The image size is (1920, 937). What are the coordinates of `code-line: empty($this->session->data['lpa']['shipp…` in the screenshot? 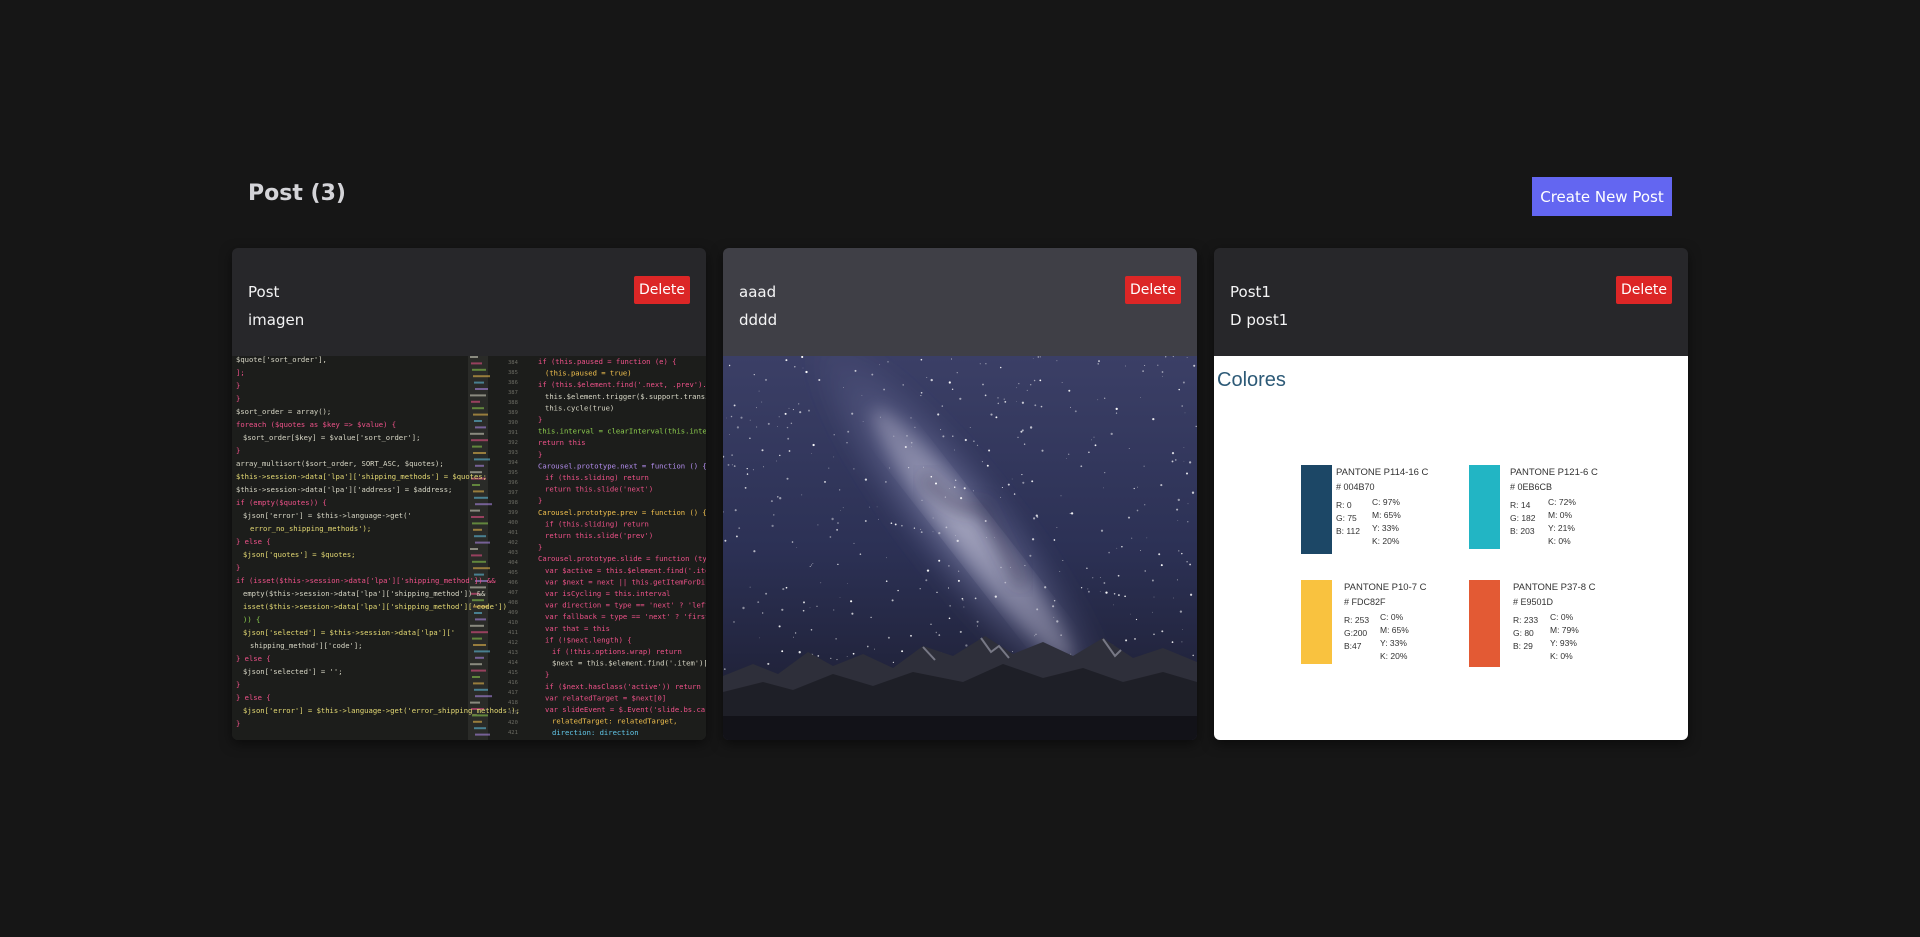 It's located at (364, 593).